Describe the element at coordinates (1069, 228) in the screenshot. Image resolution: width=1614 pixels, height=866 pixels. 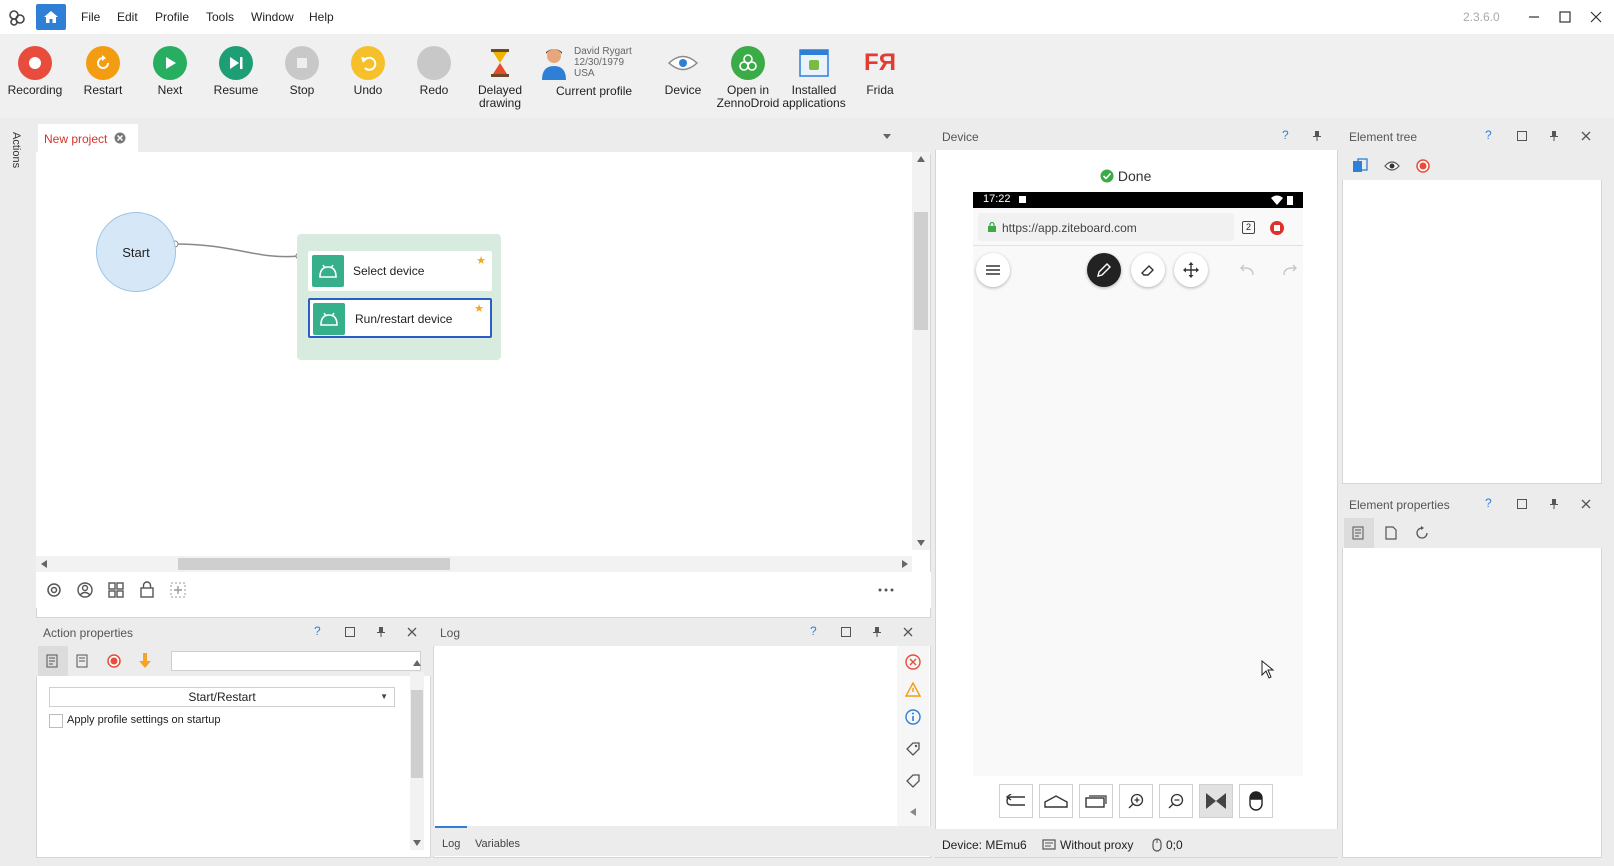
I see `browser-url-text: https://app.ziteboard.com` at that location.